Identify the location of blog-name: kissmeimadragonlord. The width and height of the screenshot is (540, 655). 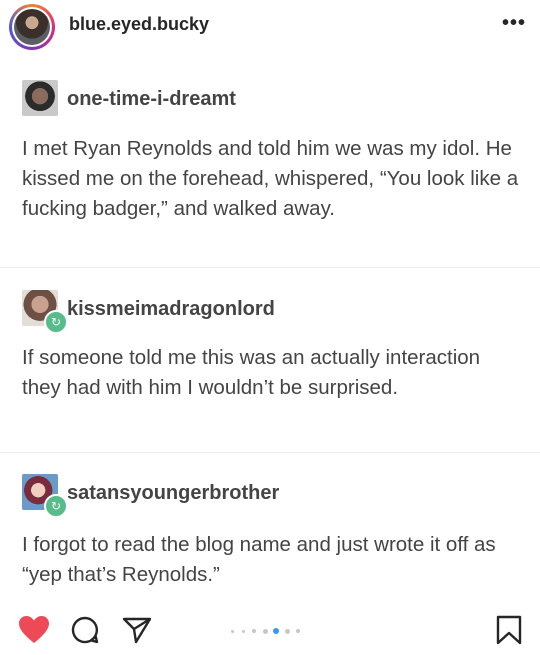
(171, 309).